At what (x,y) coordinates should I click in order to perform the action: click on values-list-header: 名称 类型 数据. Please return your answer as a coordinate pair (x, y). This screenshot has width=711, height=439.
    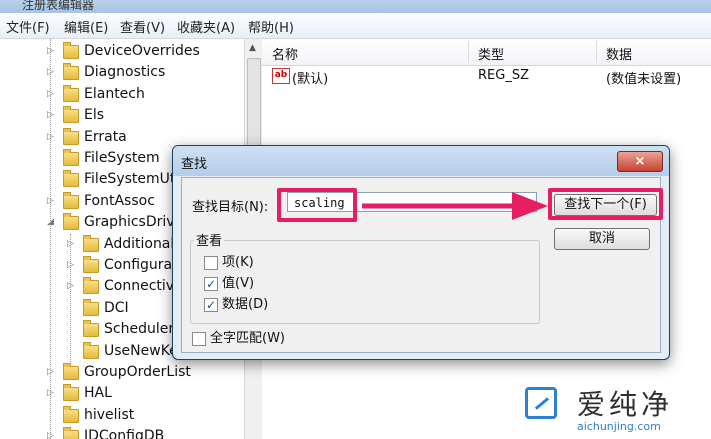
    Looking at the image, I should click on (486, 52).